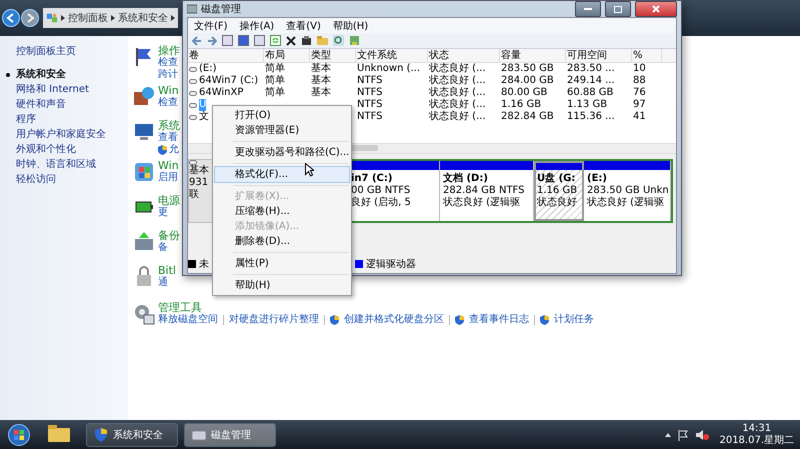 The height and width of the screenshot is (449, 800). I want to click on close-icon, so click(656, 9).